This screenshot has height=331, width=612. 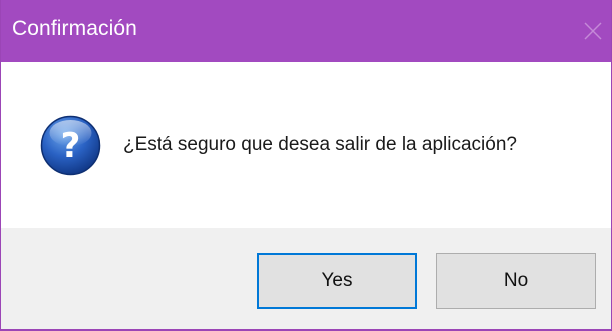 What do you see at coordinates (337, 281) in the screenshot?
I see `yes-button: Yes` at bounding box center [337, 281].